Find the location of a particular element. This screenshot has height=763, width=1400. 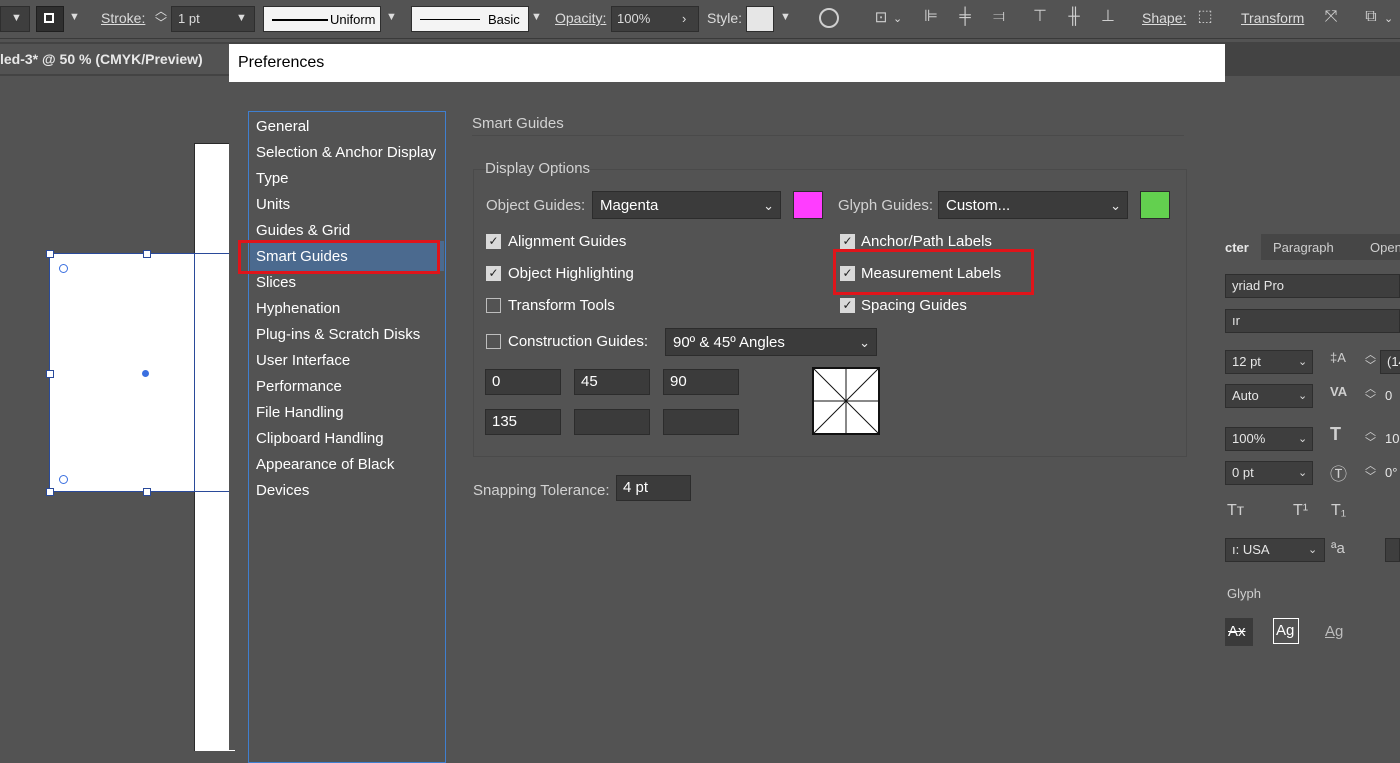

nav-item-clipboard-handling: Clipboard Handling is located at coordinates (320, 439).